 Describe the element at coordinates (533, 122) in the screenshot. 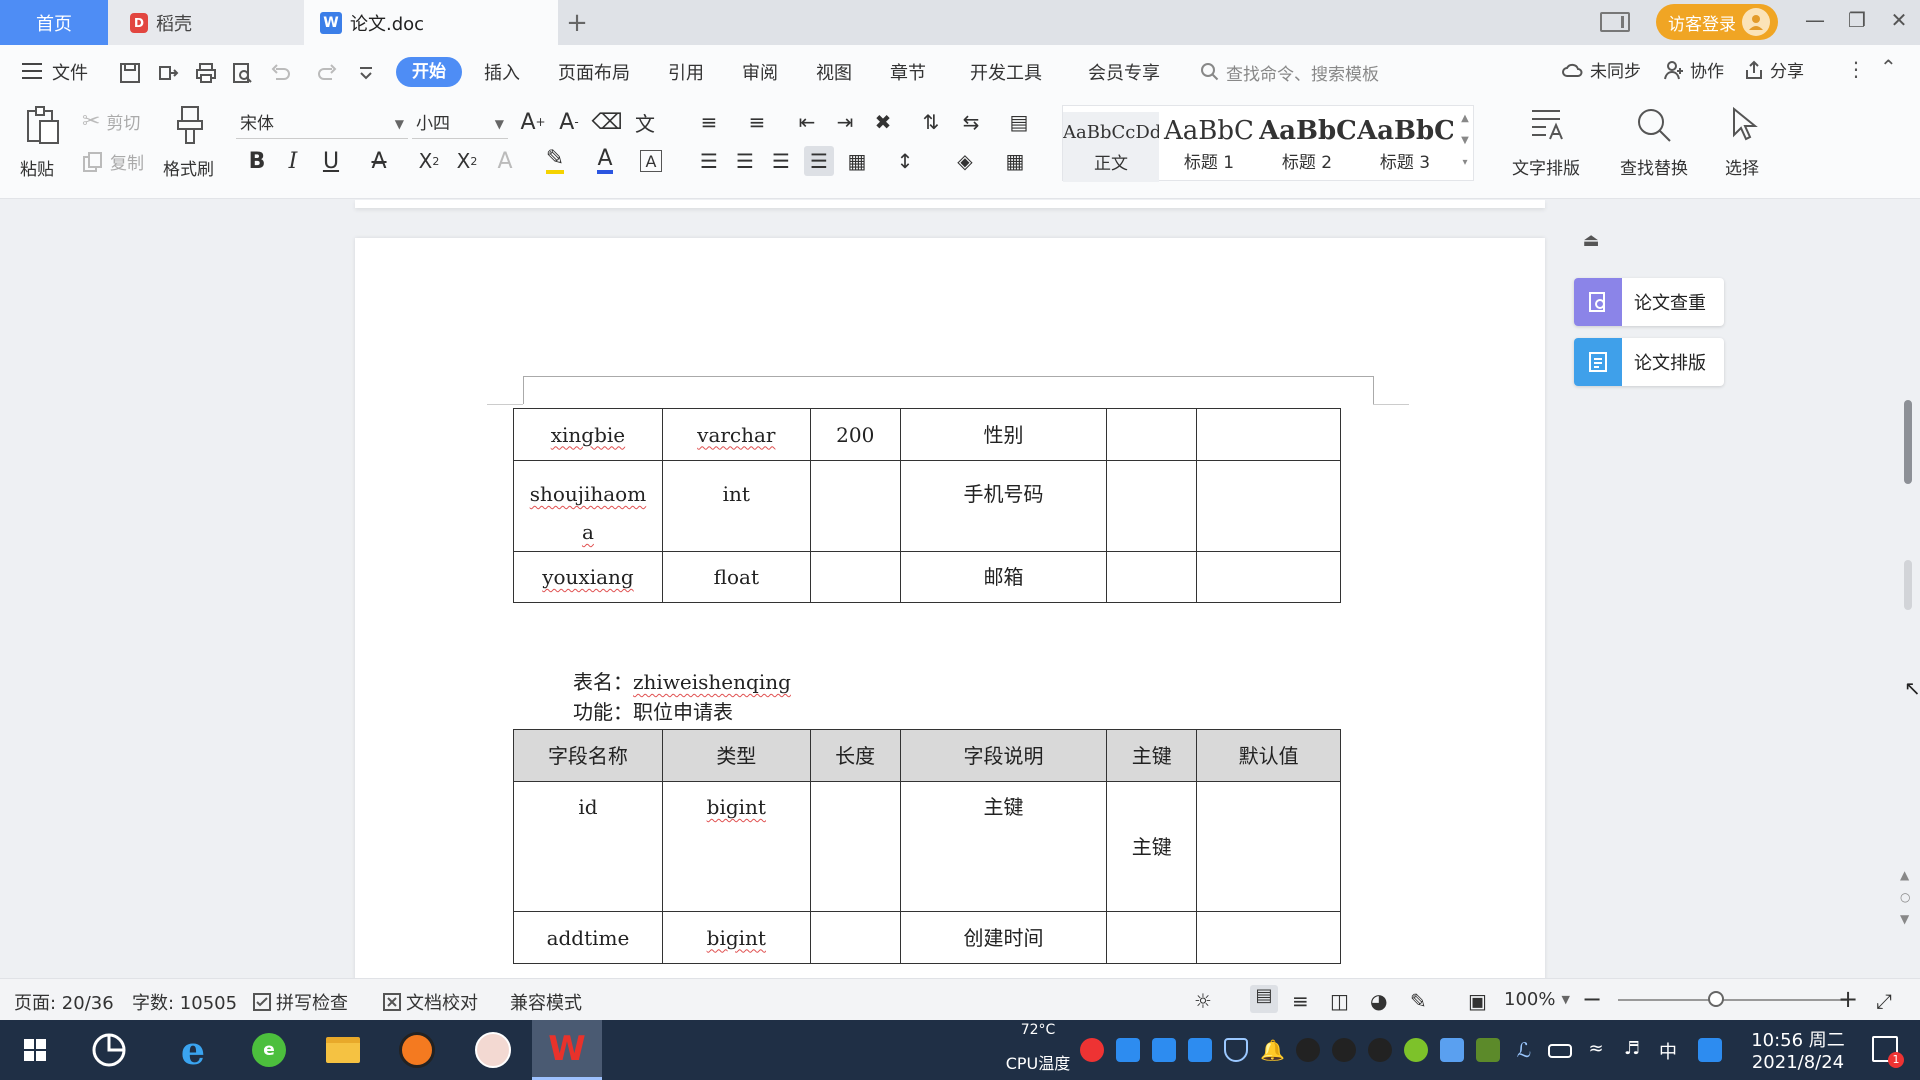

I see `increase-font-icon: A +` at that location.